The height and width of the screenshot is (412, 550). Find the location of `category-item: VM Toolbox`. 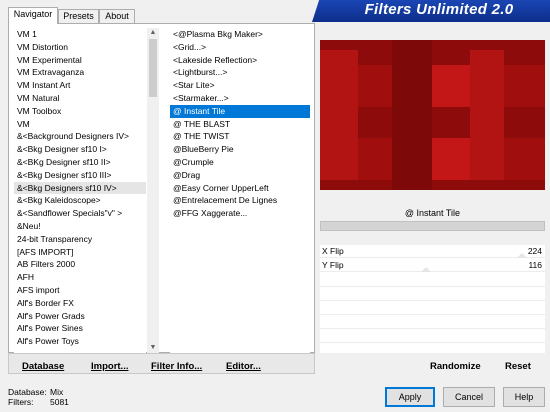

category-item: VM Toolbox is located at coordinates (80, 111).